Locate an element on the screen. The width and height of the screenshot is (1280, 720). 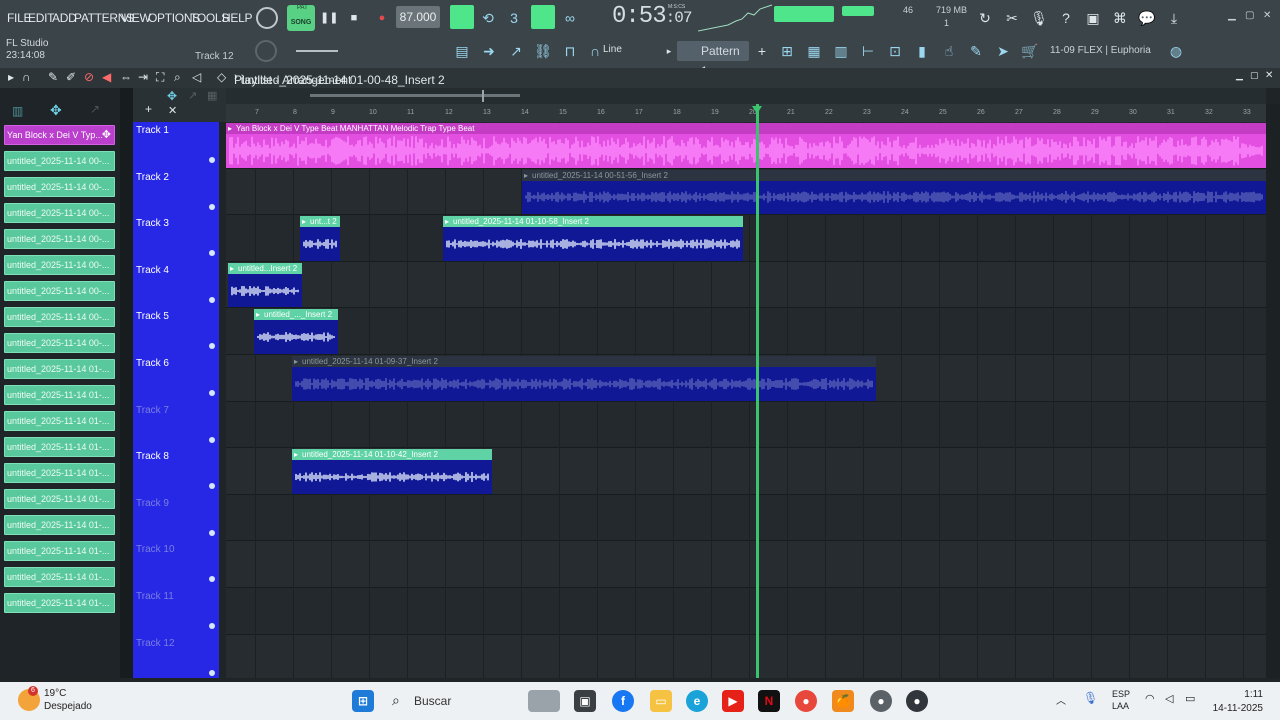
send-icon: ➤ is located at coordinates (1003, 51).